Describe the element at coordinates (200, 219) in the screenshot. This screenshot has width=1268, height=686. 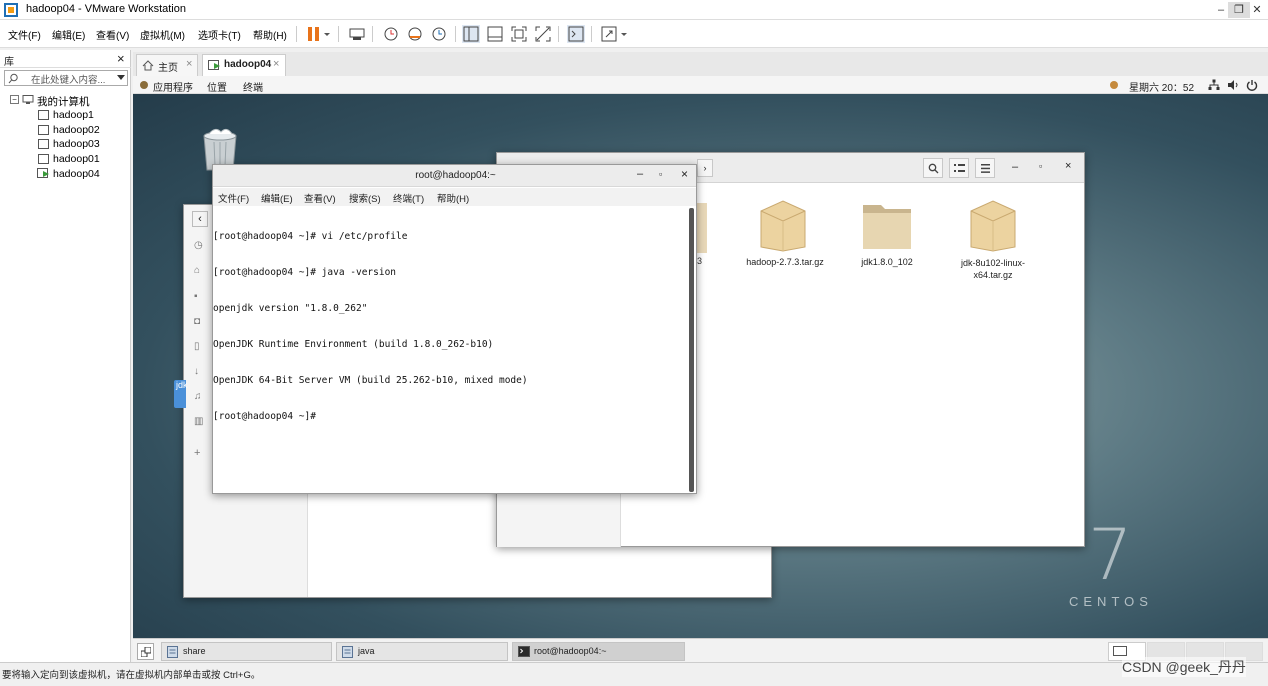
I see `back-button: ‹` at that location.